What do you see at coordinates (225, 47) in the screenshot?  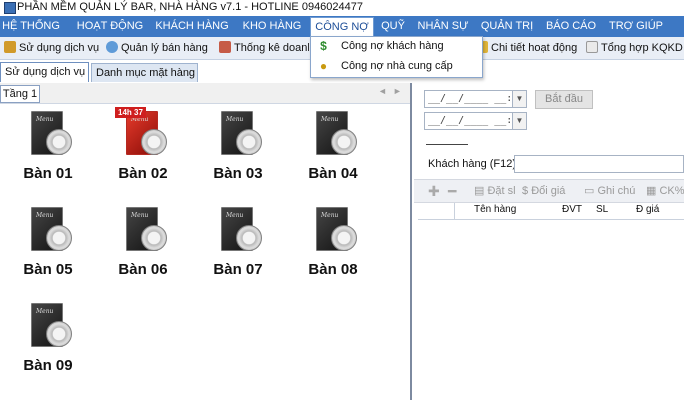 I see `stats-icon` at bounding box center [225, 47].